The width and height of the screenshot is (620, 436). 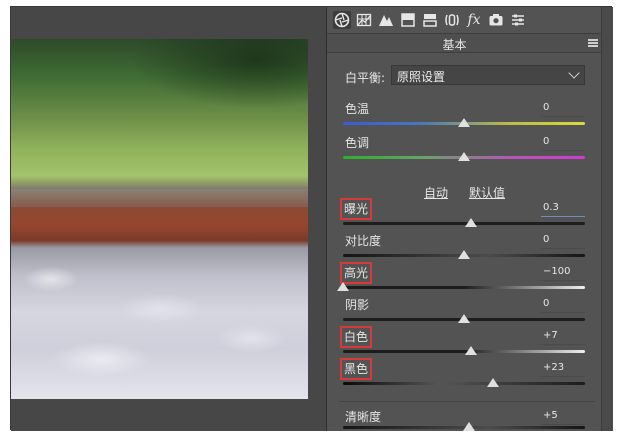 I want to click on detail-icon, so click(x=408, y=20).